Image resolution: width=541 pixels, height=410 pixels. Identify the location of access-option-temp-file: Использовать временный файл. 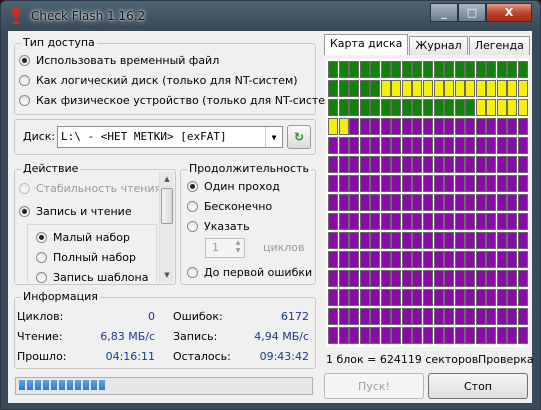
(119, 60).